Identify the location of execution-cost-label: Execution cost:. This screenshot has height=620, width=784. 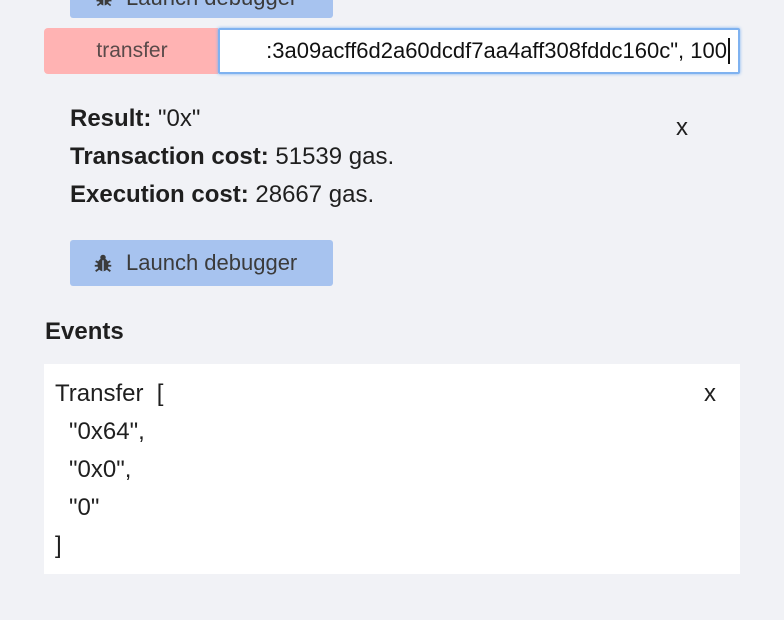
(159, 194).